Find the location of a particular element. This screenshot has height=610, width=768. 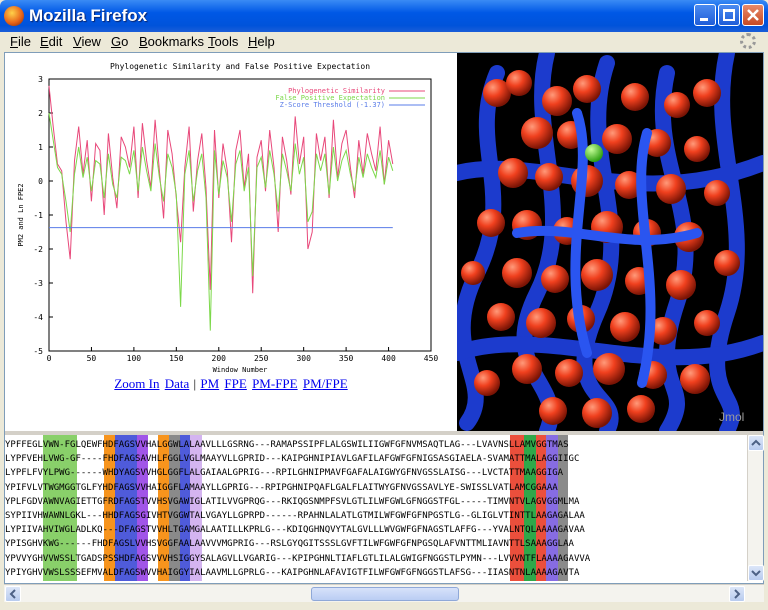

x-axis-label: Window Number is located at coordinates (240, 370).